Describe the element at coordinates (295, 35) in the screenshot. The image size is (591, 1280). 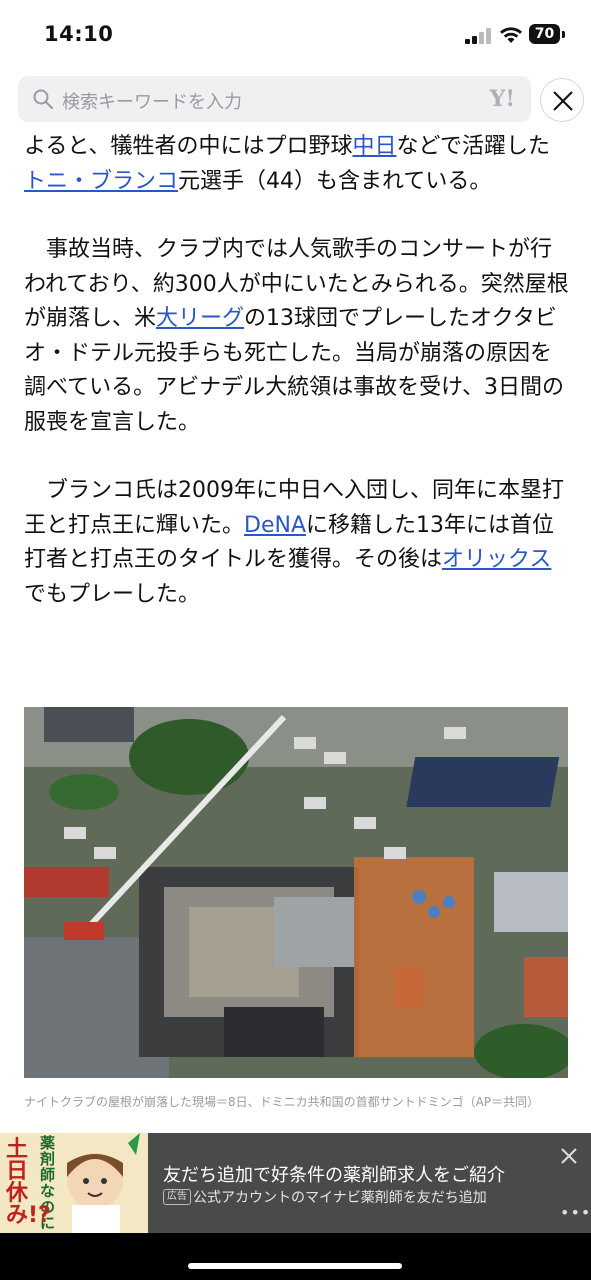
I see `status-bar: 14:10 70` at that location.